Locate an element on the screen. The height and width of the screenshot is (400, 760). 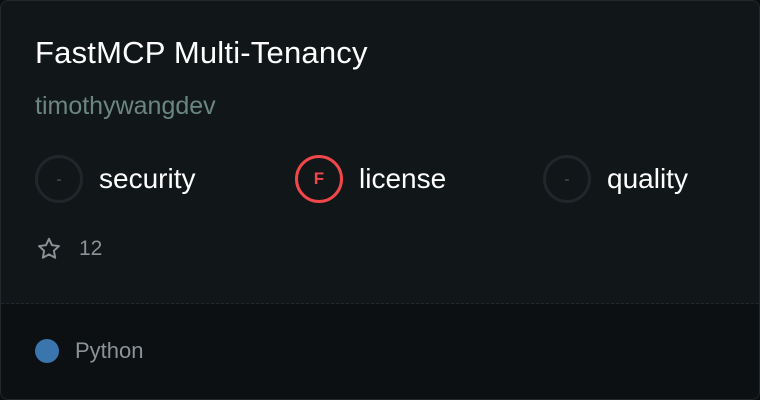
quality-grade-badge: - is located at coordinates (567, 179).